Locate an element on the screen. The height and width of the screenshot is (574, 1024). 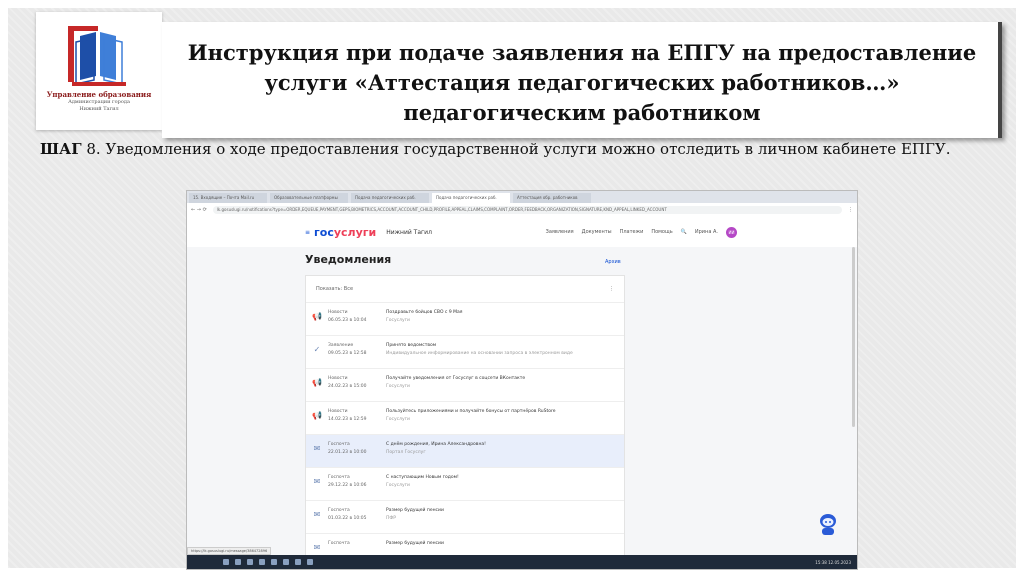
logo-line-1: Управление образования is located at coordinates (99, 94).